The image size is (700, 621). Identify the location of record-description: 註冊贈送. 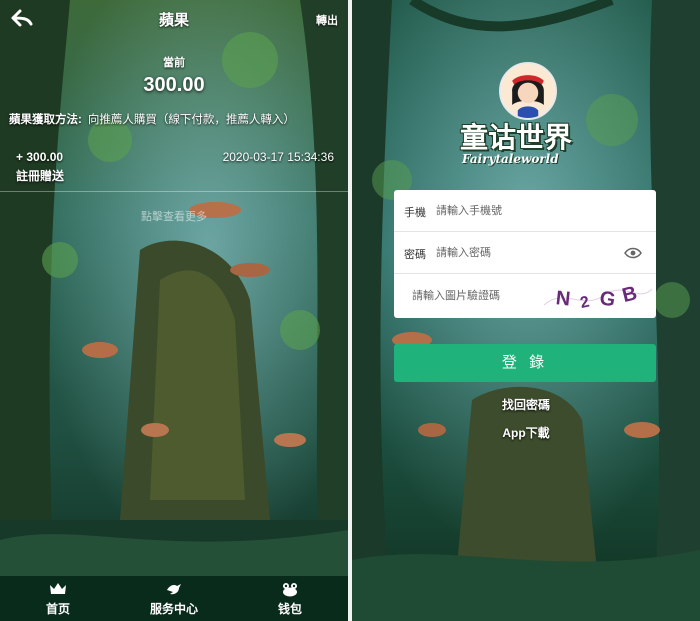
(40, 176).